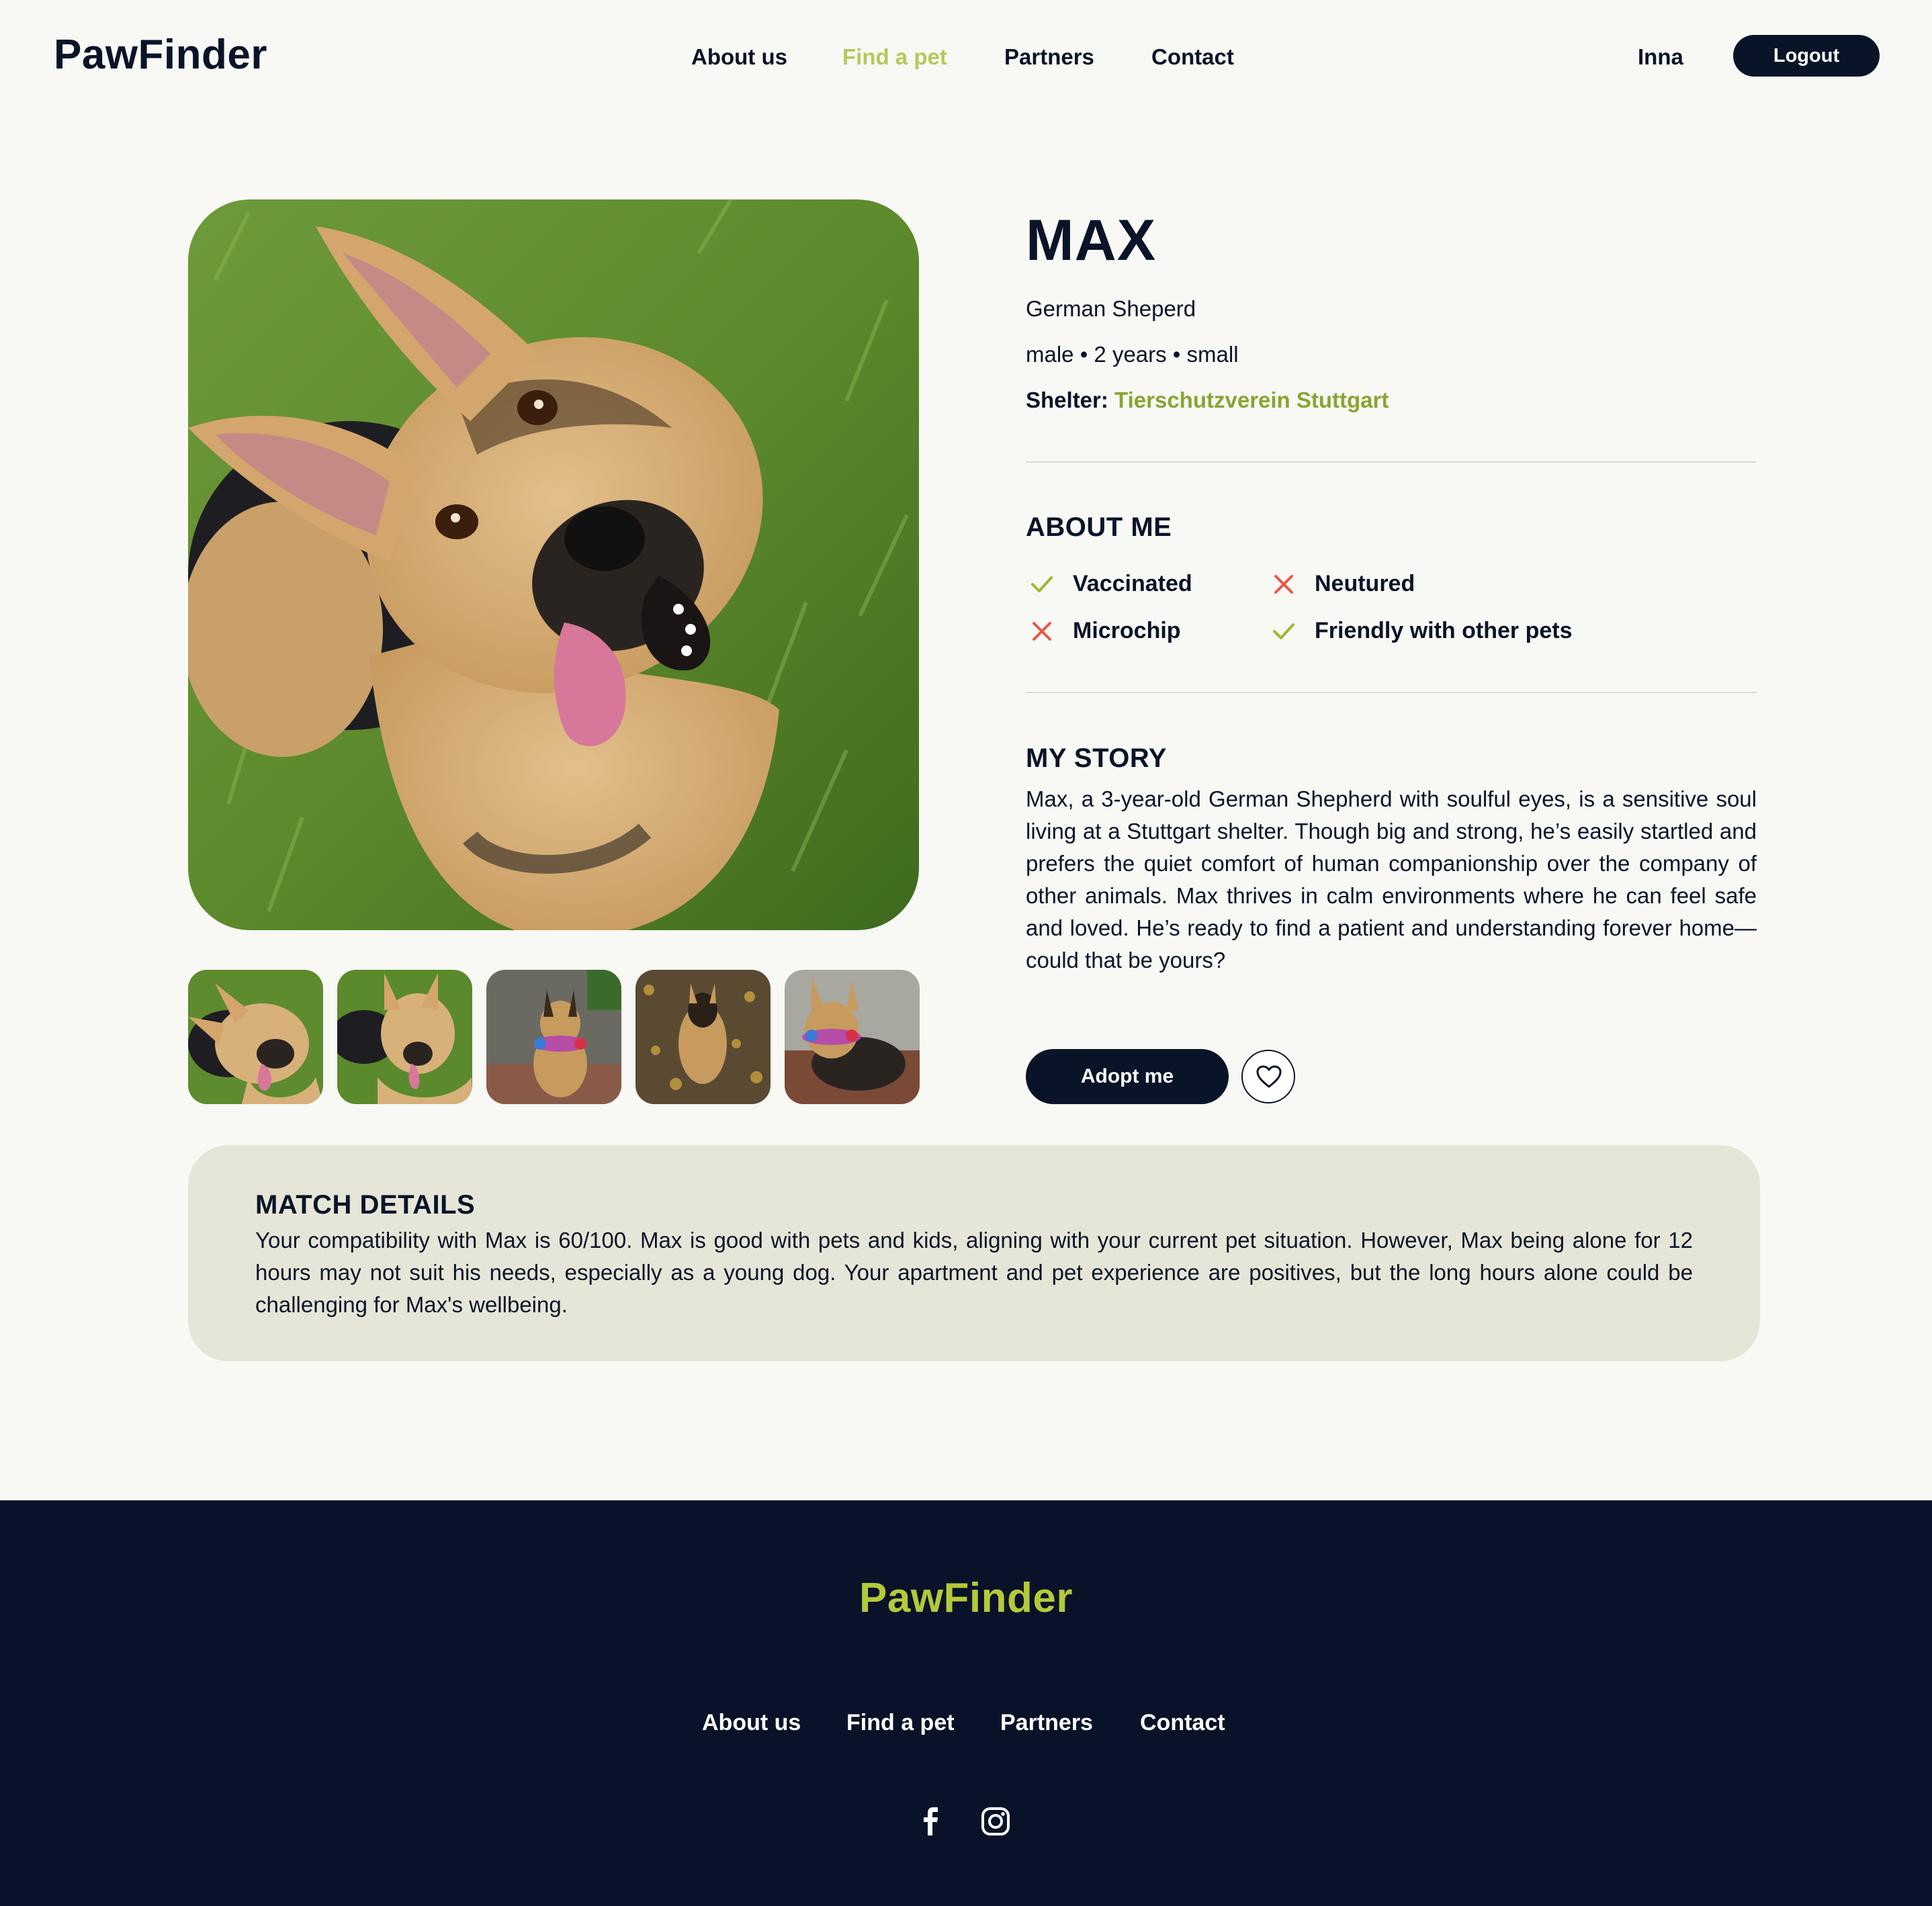 The height and width of the screenshot is (1906, 1932). I want to click on nav-about-us: About us, so click(739, 57).